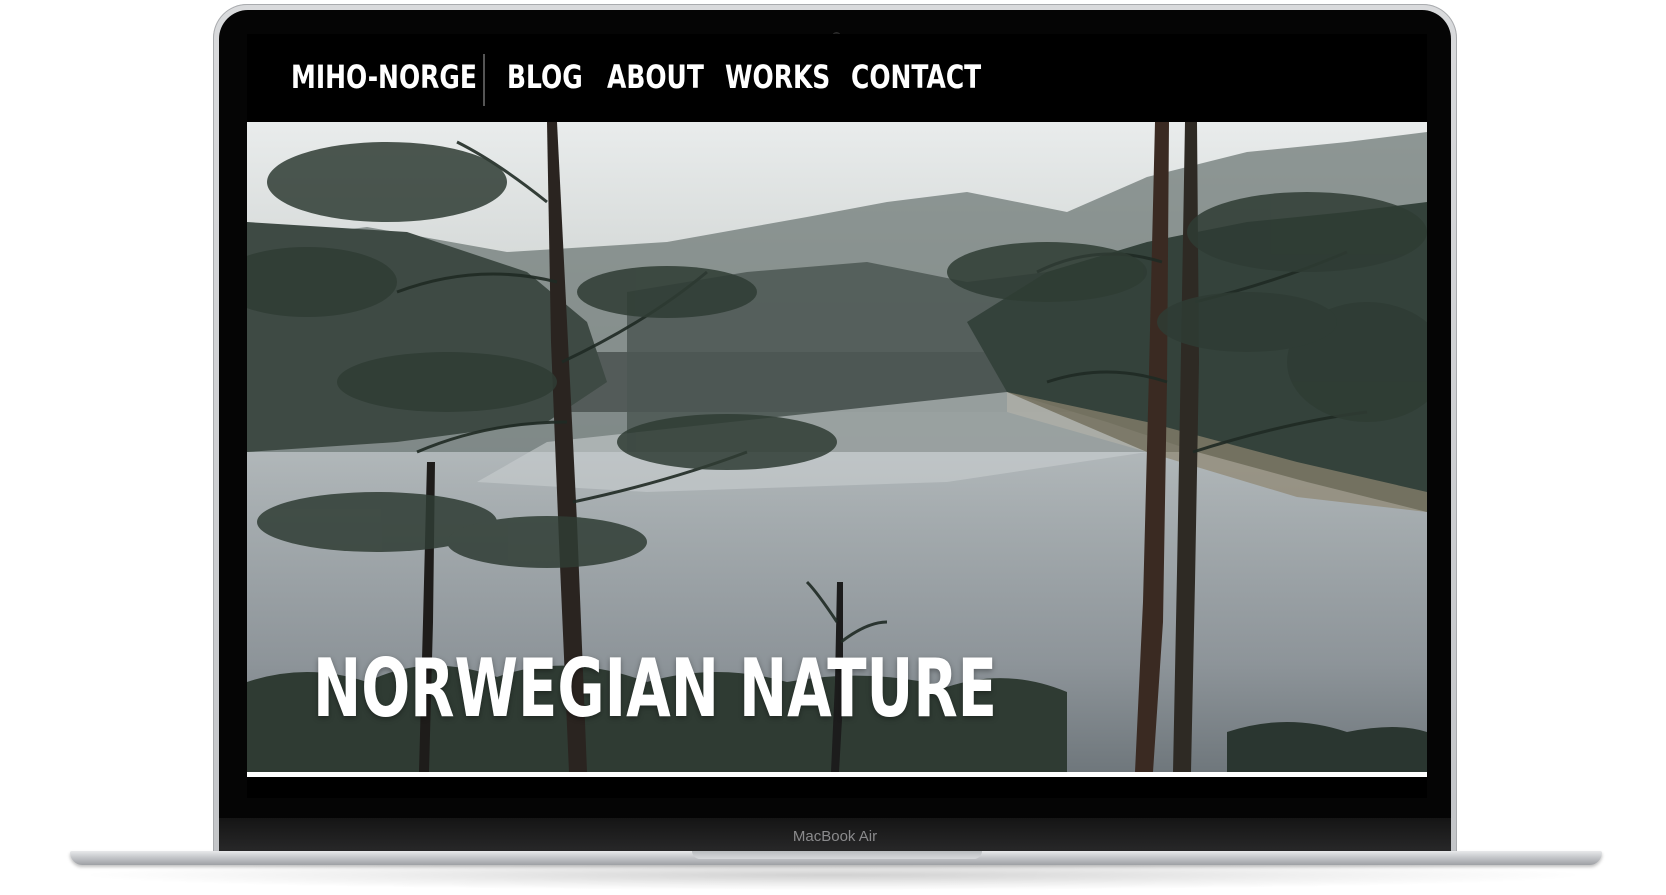 This screenshot has height=895, width=1666. What do you see at coordinates (916, 77) in the screenshot?
I see `nav-item-contact: CONTACT` at bounding box center [916, 77].